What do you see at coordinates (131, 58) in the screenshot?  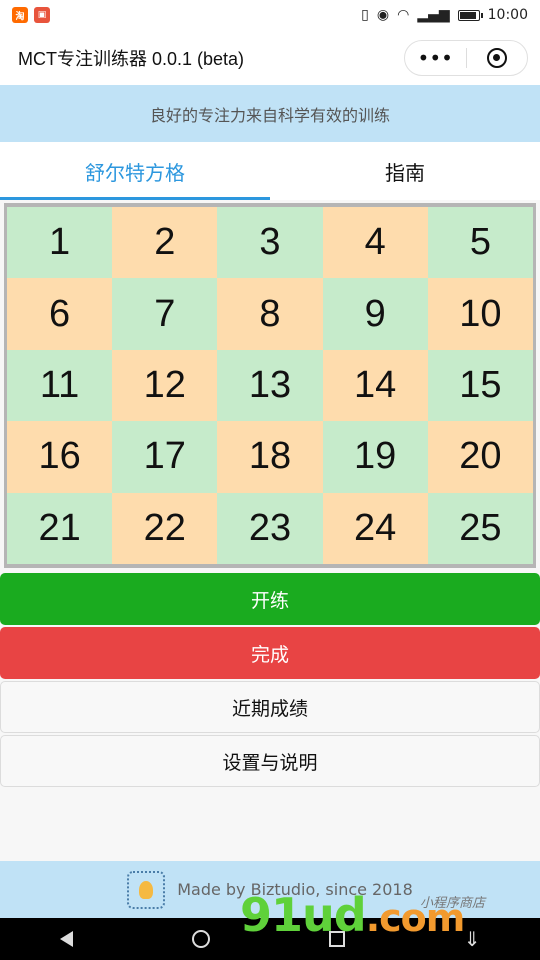 I see `page-title: MCT专注训练器 0.0.1 (beta)` at bounding box center [131, 58].